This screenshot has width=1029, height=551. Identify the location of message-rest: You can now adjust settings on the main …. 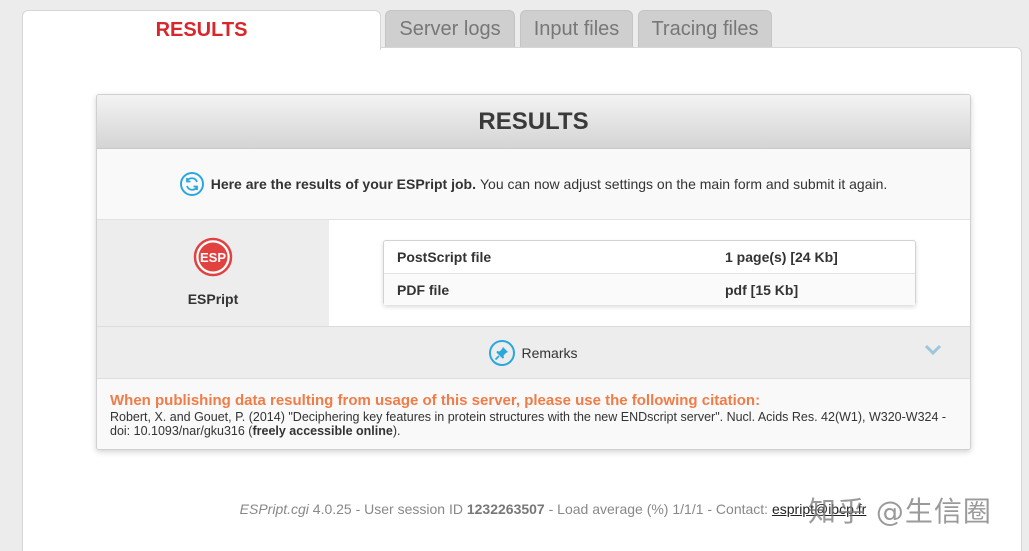
(684, 184).